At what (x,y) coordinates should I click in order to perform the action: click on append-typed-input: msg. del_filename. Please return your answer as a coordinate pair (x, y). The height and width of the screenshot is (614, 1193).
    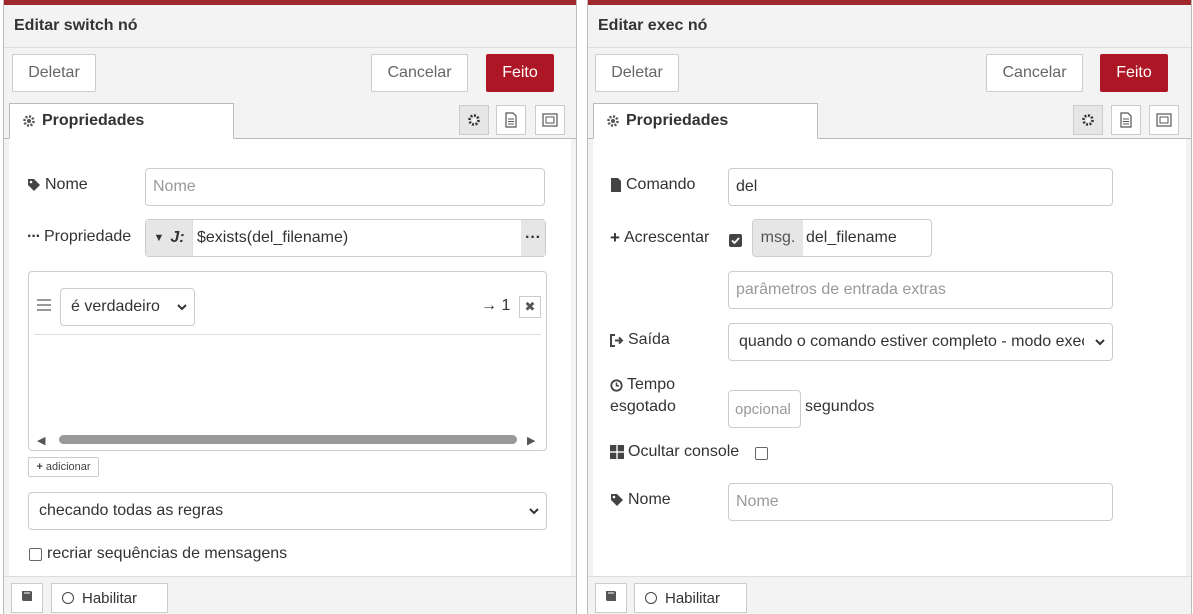
    Looking at the image, I should click on (842, 238).